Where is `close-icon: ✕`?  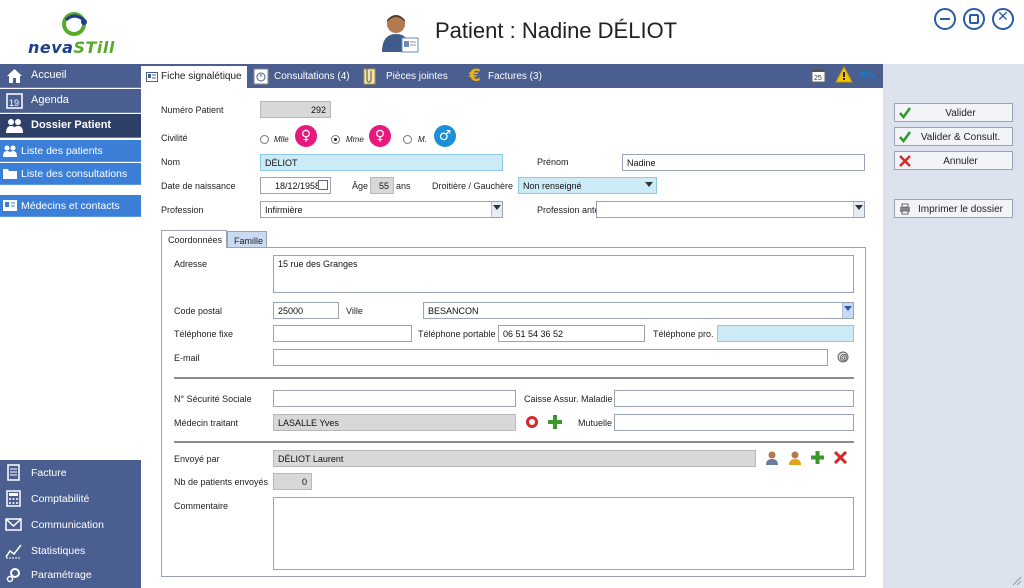 close-icon: ✕ is located at coordinates (1003, 19).